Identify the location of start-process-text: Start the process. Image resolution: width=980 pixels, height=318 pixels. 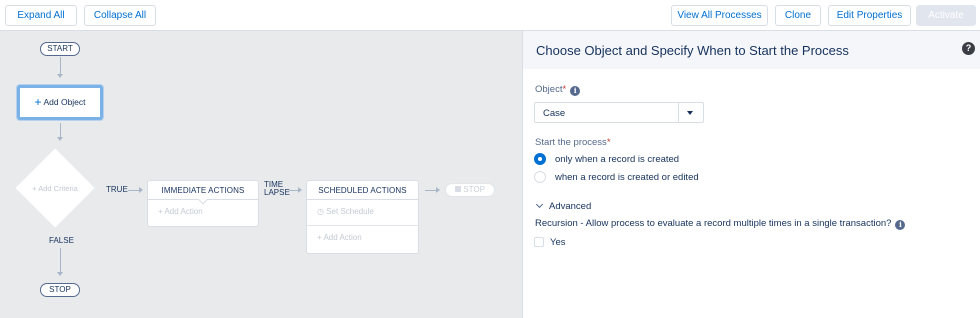
(571, 142).